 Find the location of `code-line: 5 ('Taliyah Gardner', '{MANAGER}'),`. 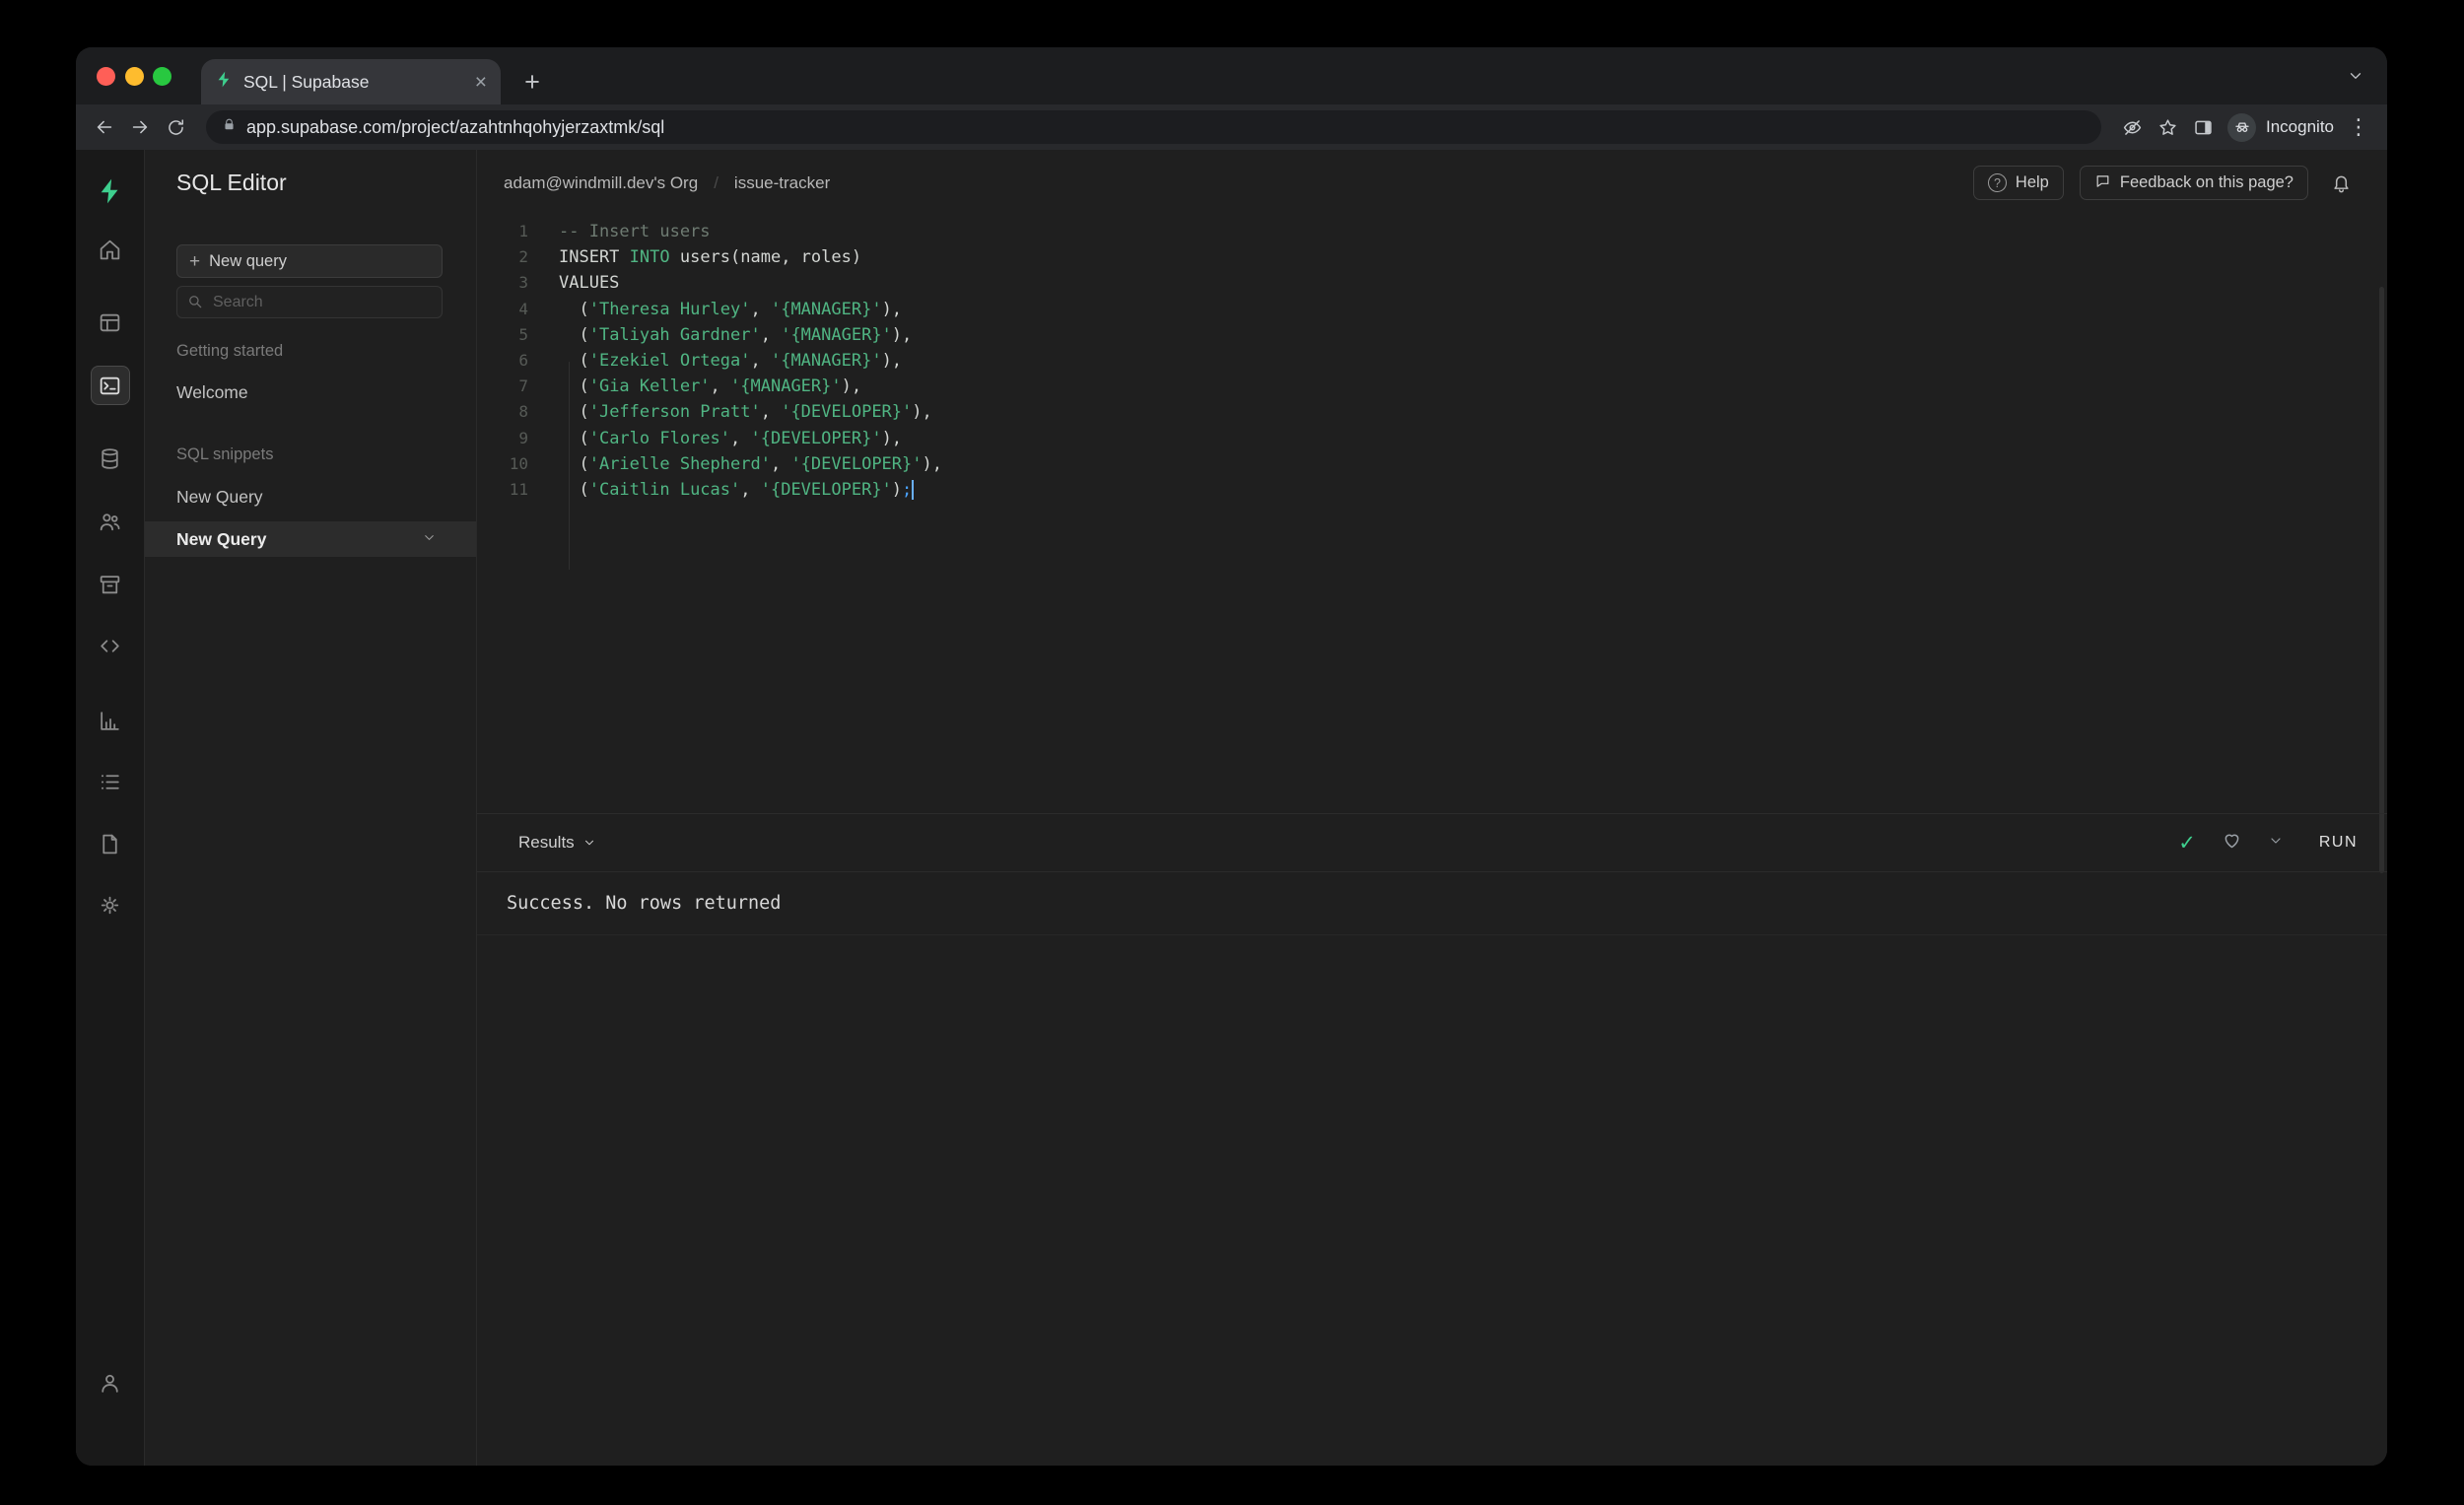

code-line: 5 ('Taliyah Gardner', '{MANAGER}'), is located at coordinates (1432, 335).